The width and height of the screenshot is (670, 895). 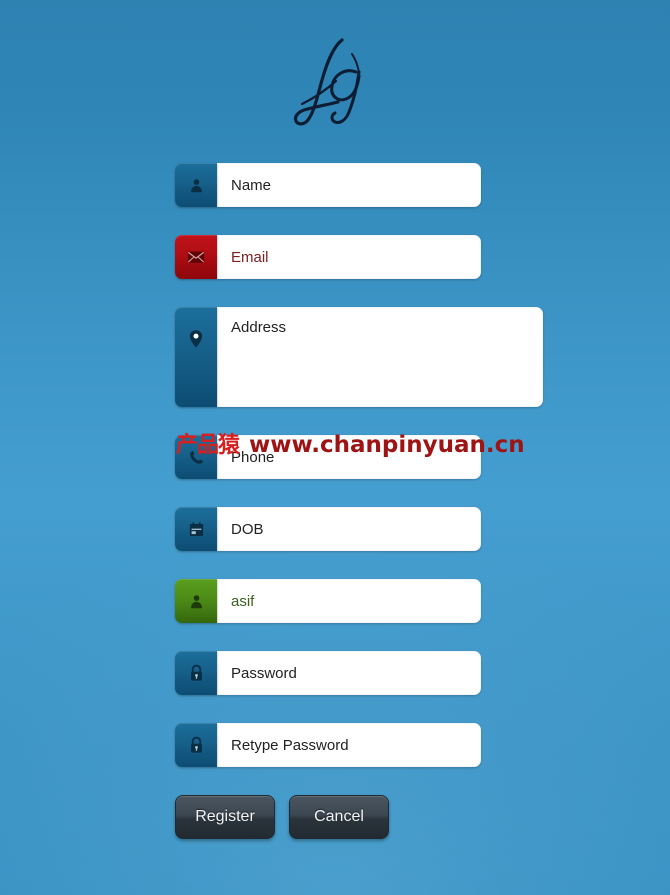 I want to click on address-textarea-text: Address, so click(x=259, y=327).